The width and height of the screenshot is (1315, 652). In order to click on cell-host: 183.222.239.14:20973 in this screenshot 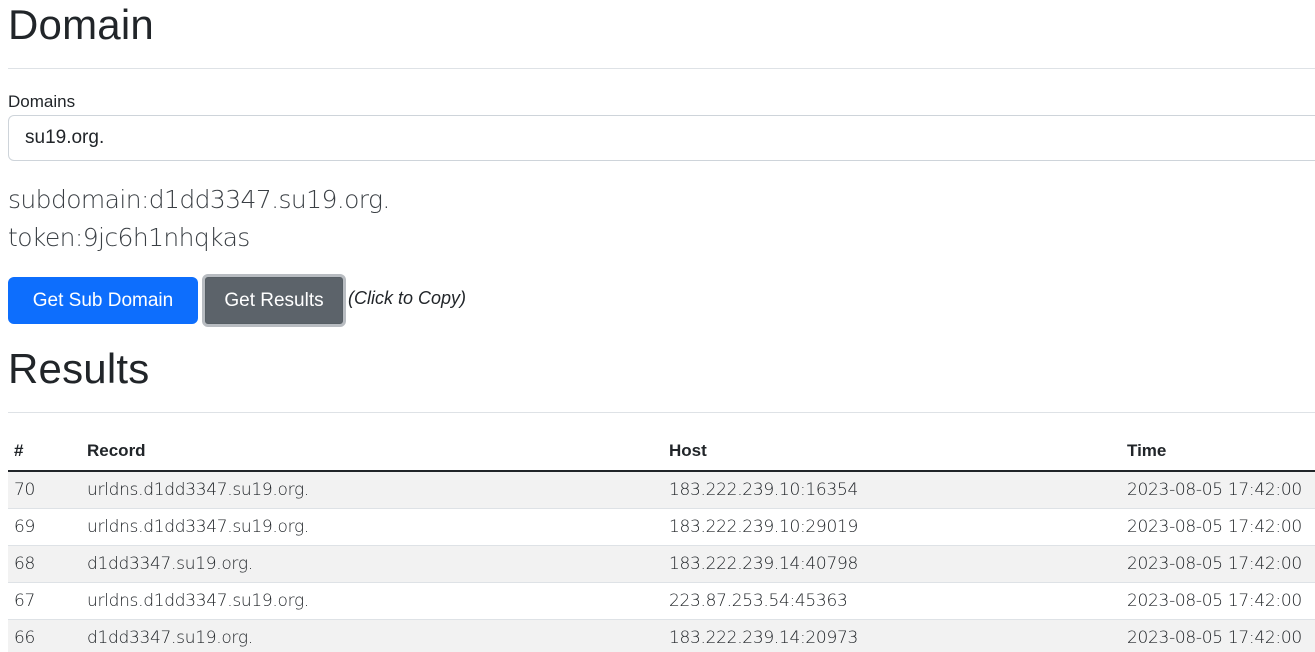, I will do `click(892, 635)`.